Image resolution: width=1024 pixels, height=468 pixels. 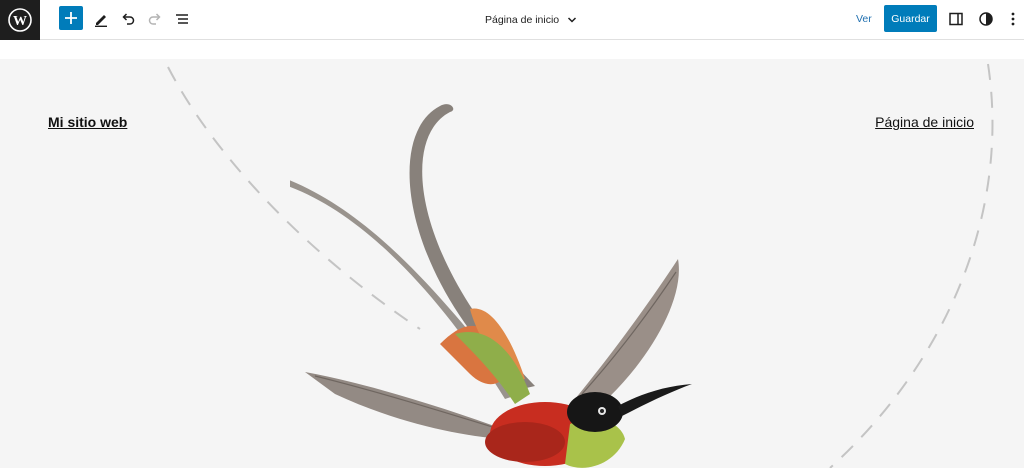 I want to click on half-circle-contrast-icon, so click(x=986, y=19).